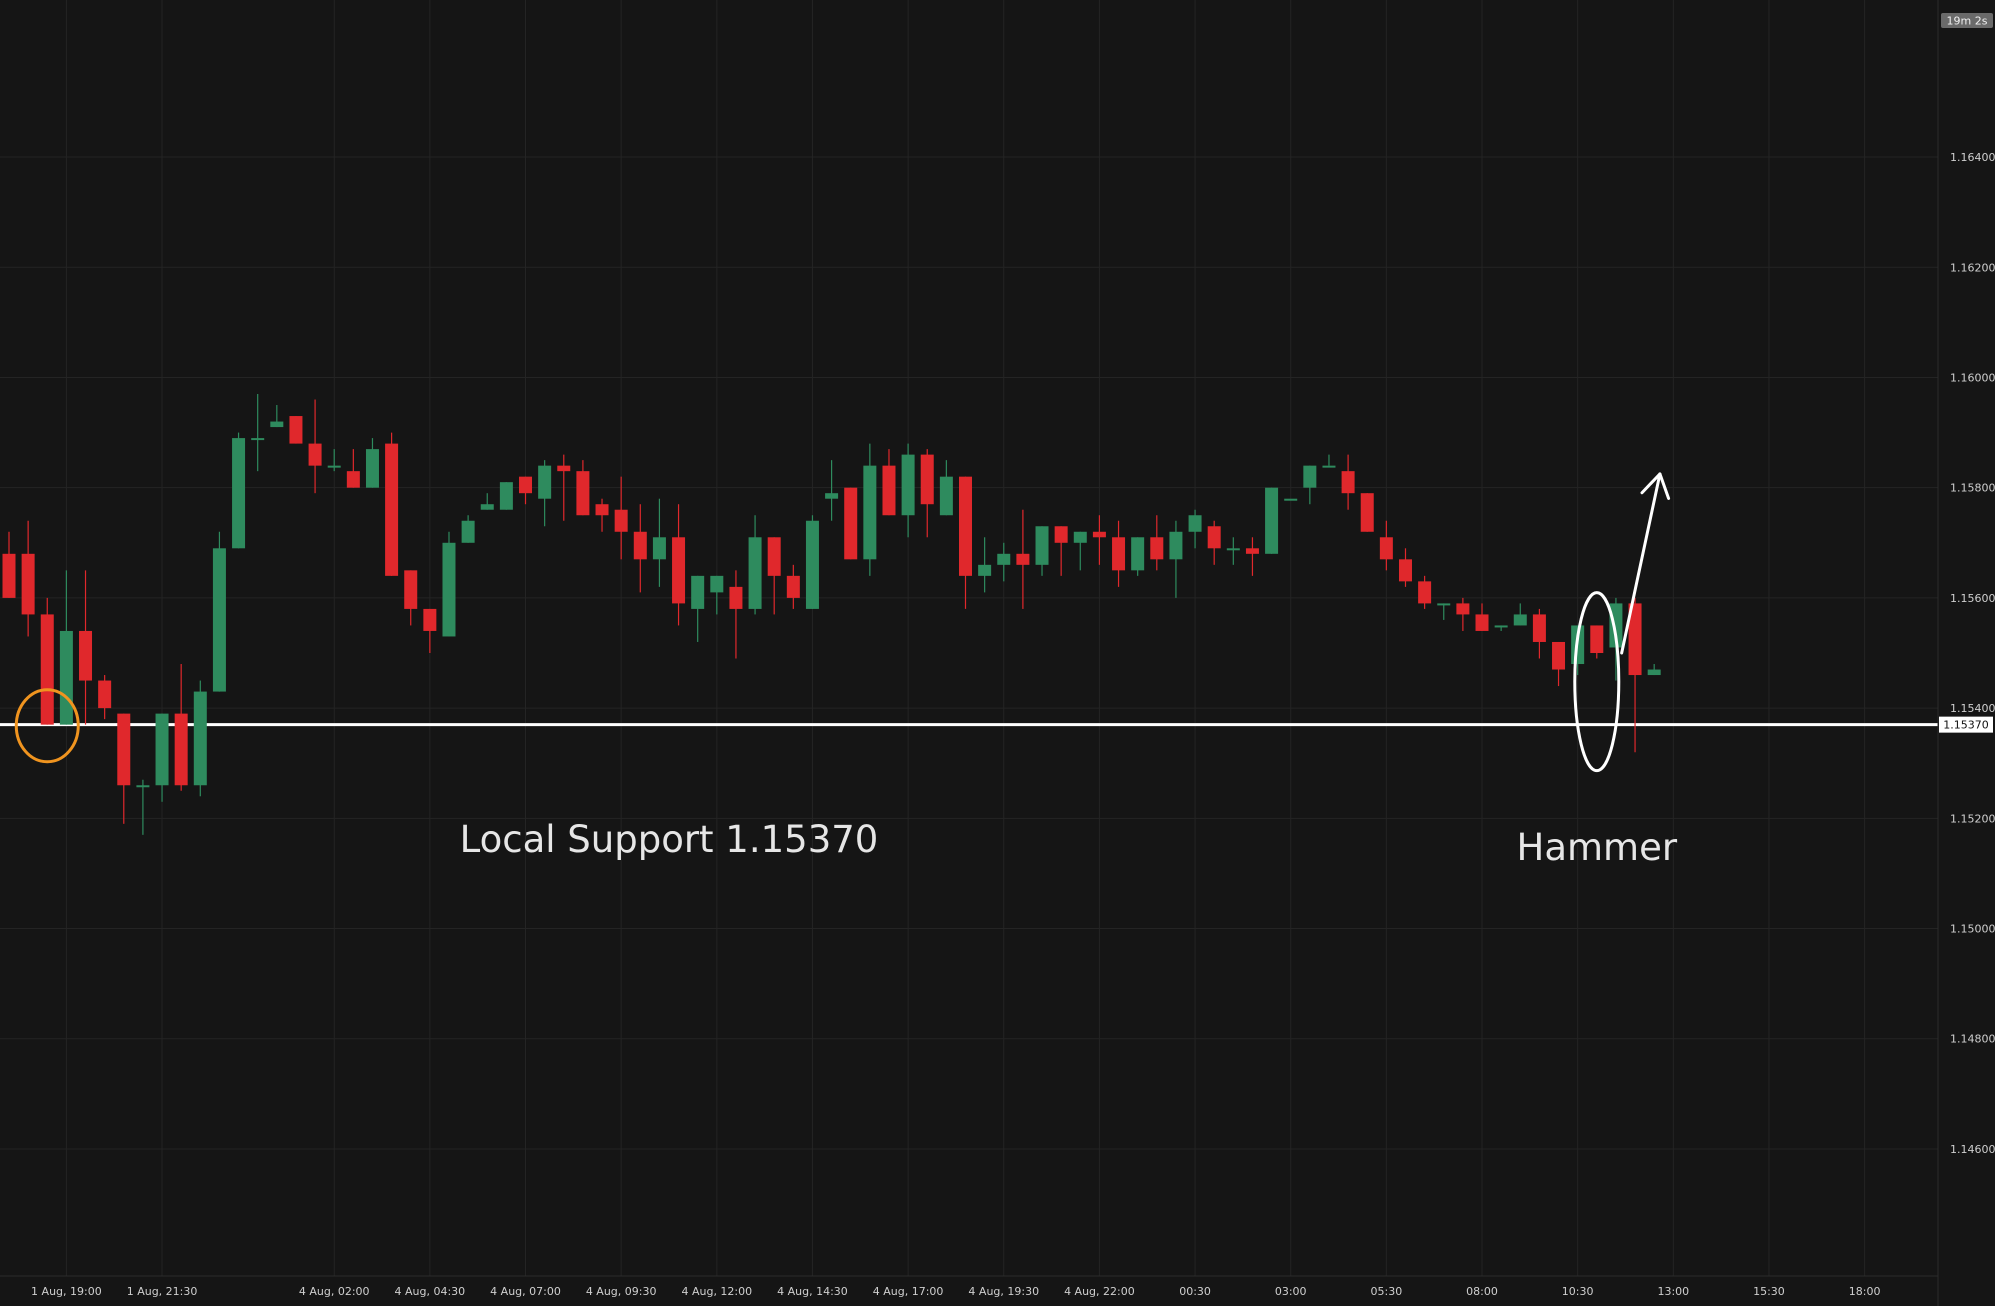  Describe the element at coordinates (1865, 1291) in the screenshot. I see `x-tick-label: 18:00` at that location.